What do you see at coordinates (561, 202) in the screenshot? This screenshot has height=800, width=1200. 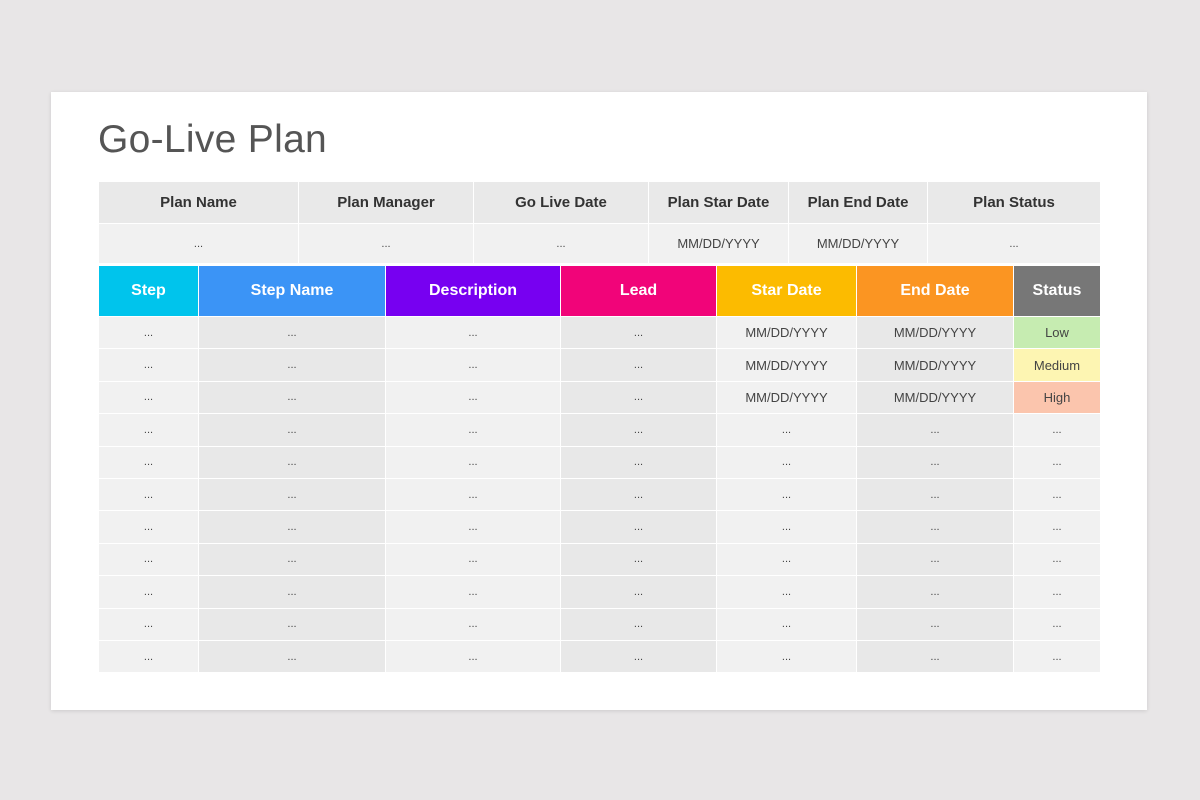 I see `summary-header-go-live-date: Go Live Date` at bounding box center [561, 202].